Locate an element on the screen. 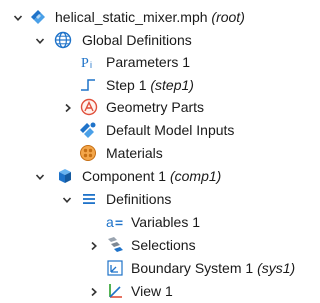  tree-node-boundary-system: Boundary System 1 (sys1) is located at coordinates (154, 268).